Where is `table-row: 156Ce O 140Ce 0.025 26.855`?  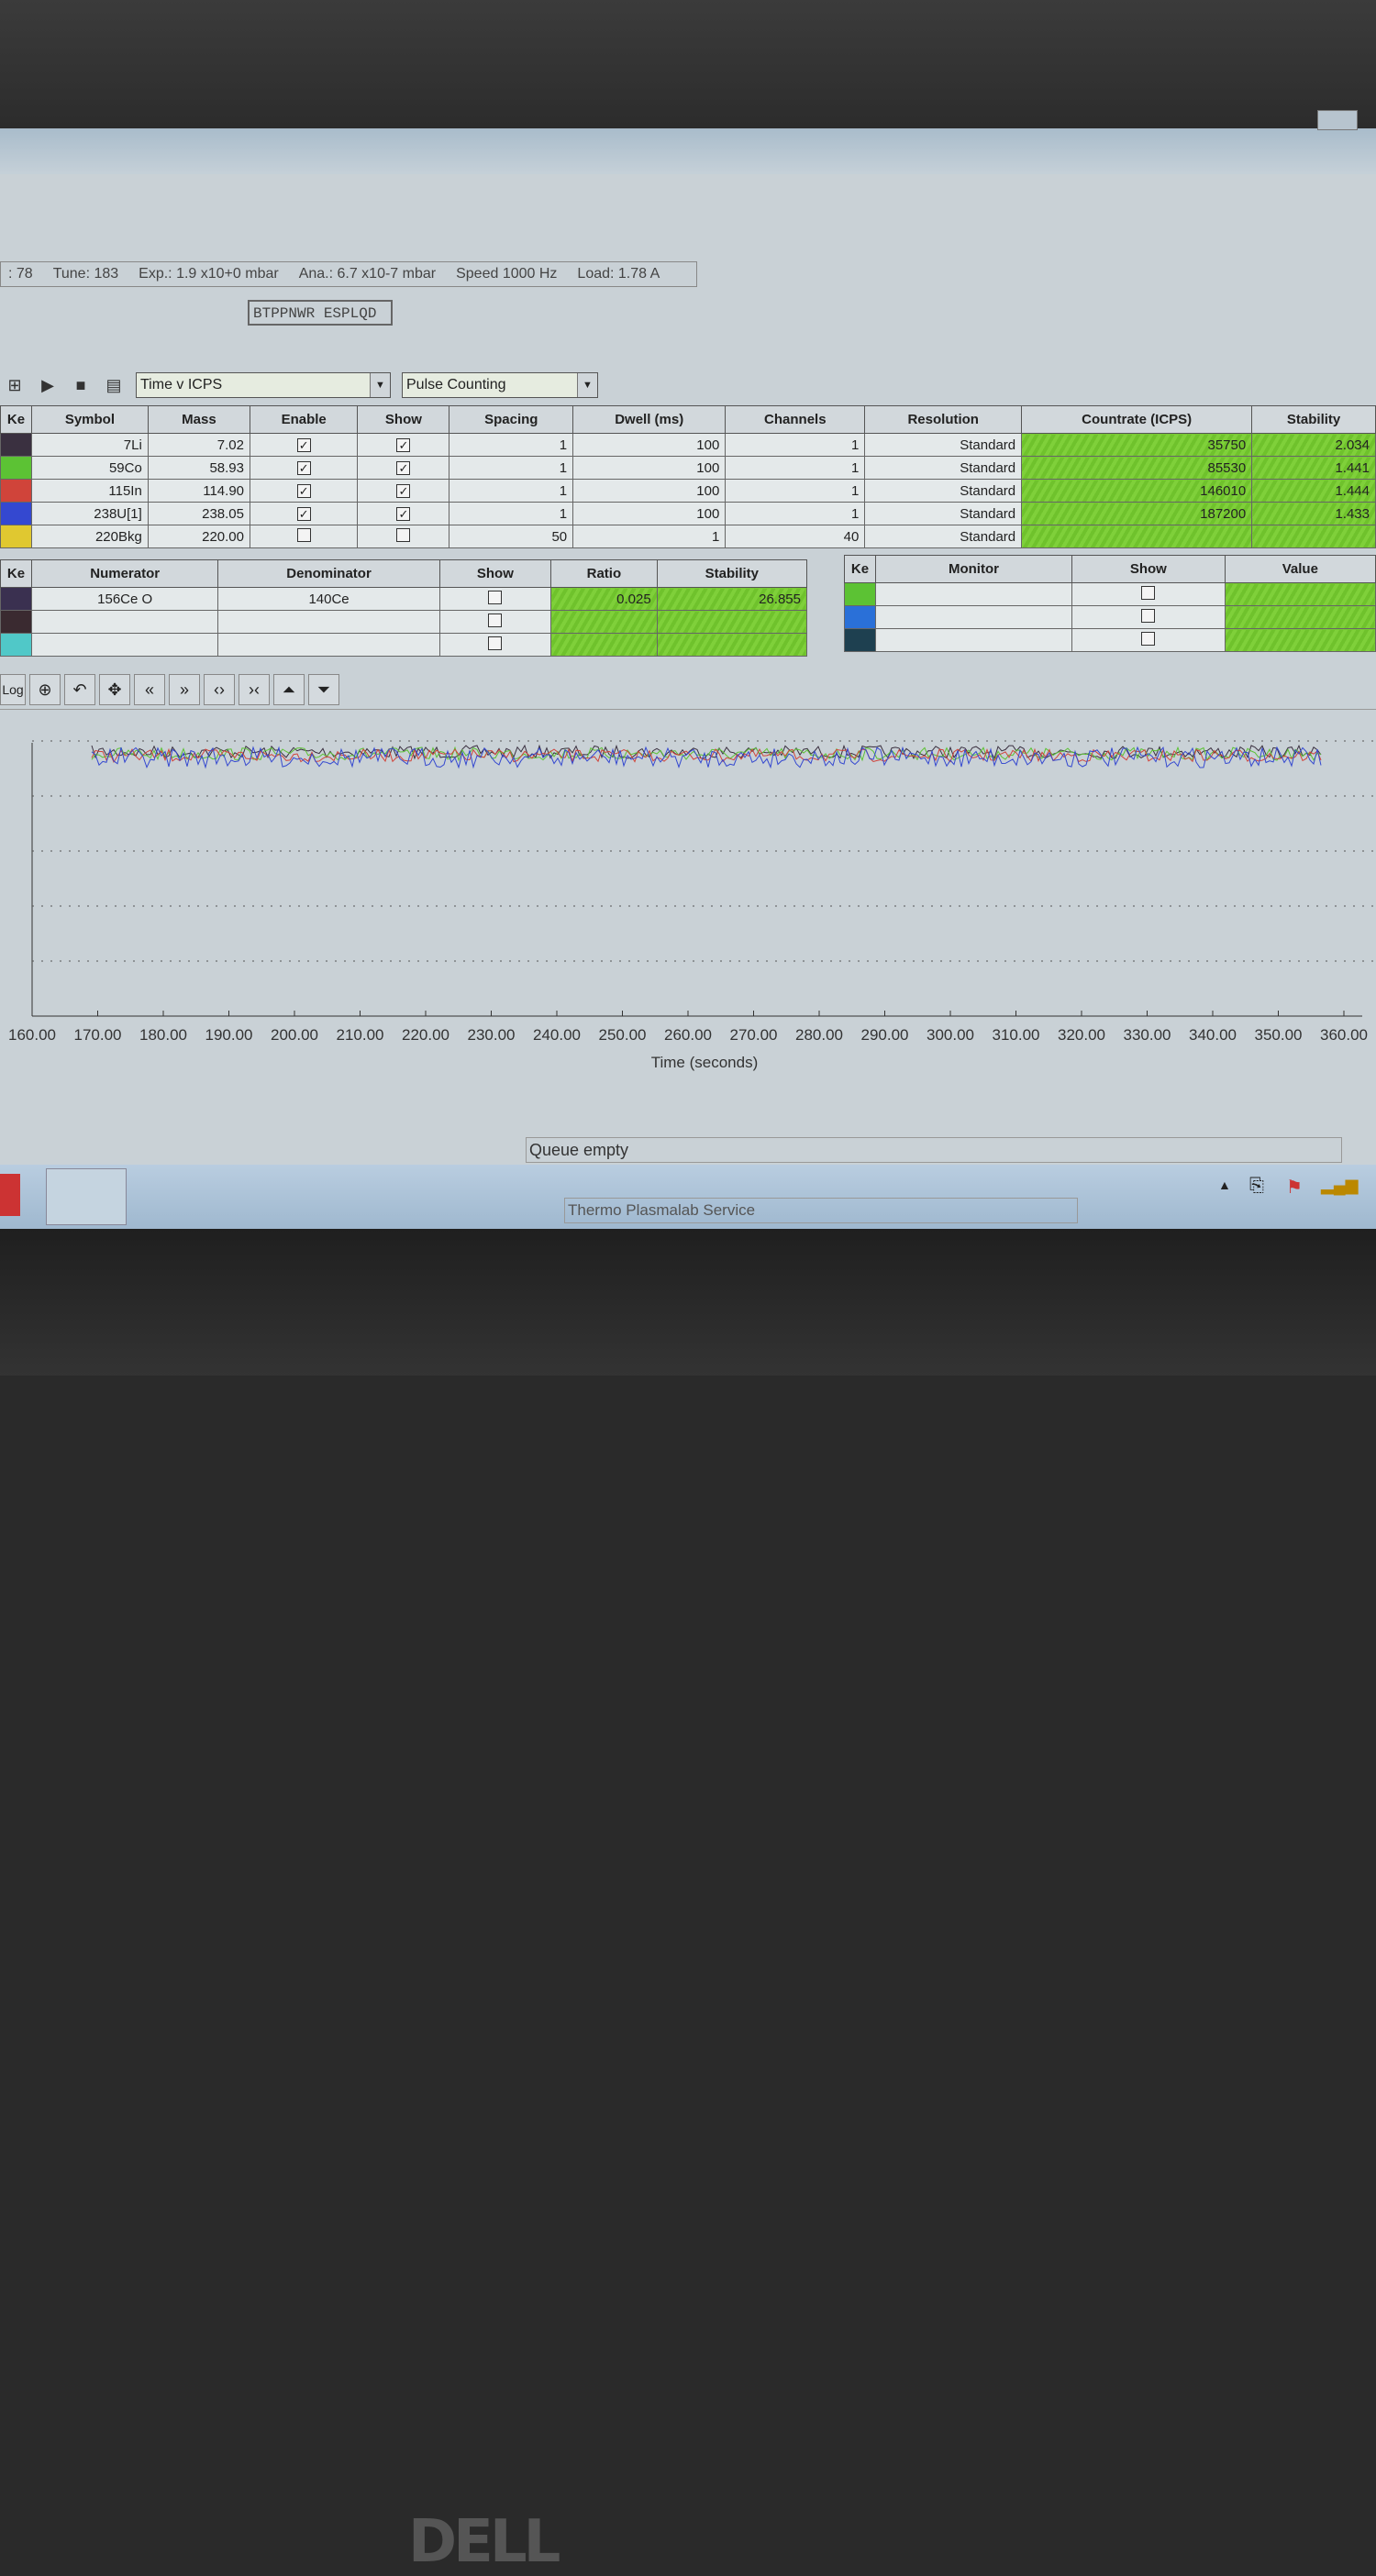
table-row: 156Ce O 140Ce 0.025 26.855 is located at coordinates (404, 599).